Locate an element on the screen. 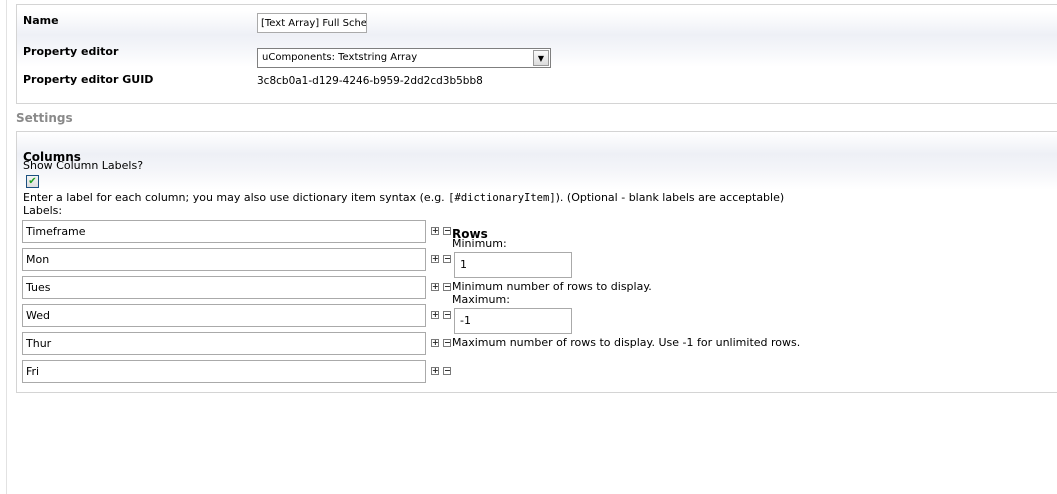 This screenshot has height=494, width=1057. chevron-down-icon: ▼ is located at coordinates (541, 58).